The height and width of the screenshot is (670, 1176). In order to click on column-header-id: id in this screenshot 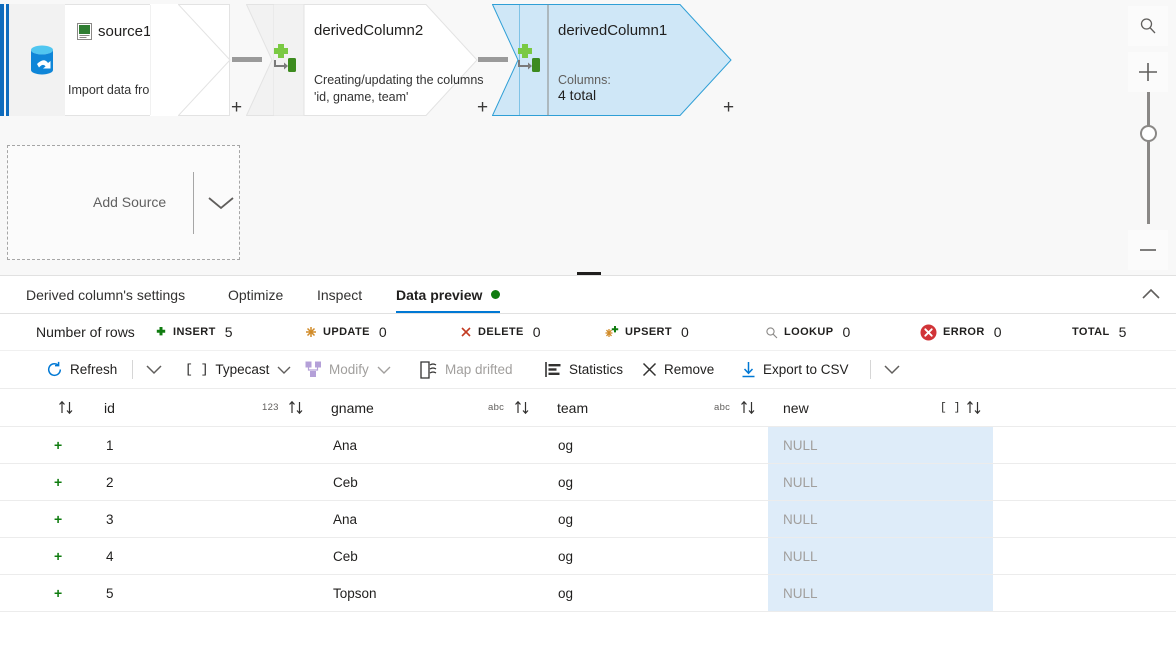, I will do `click(109, 407)`.